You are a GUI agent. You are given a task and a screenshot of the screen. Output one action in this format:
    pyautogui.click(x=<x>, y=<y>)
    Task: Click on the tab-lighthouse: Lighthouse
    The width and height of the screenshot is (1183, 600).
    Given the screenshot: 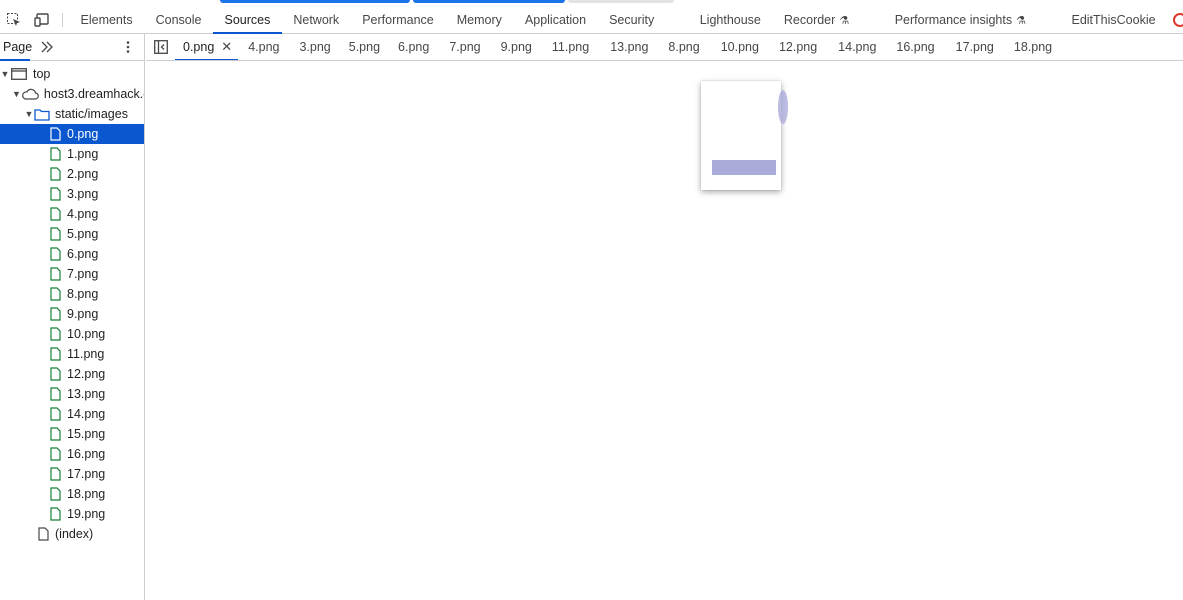 What is the action you would take?
    pyautogui.click(x=730, y=20)
    